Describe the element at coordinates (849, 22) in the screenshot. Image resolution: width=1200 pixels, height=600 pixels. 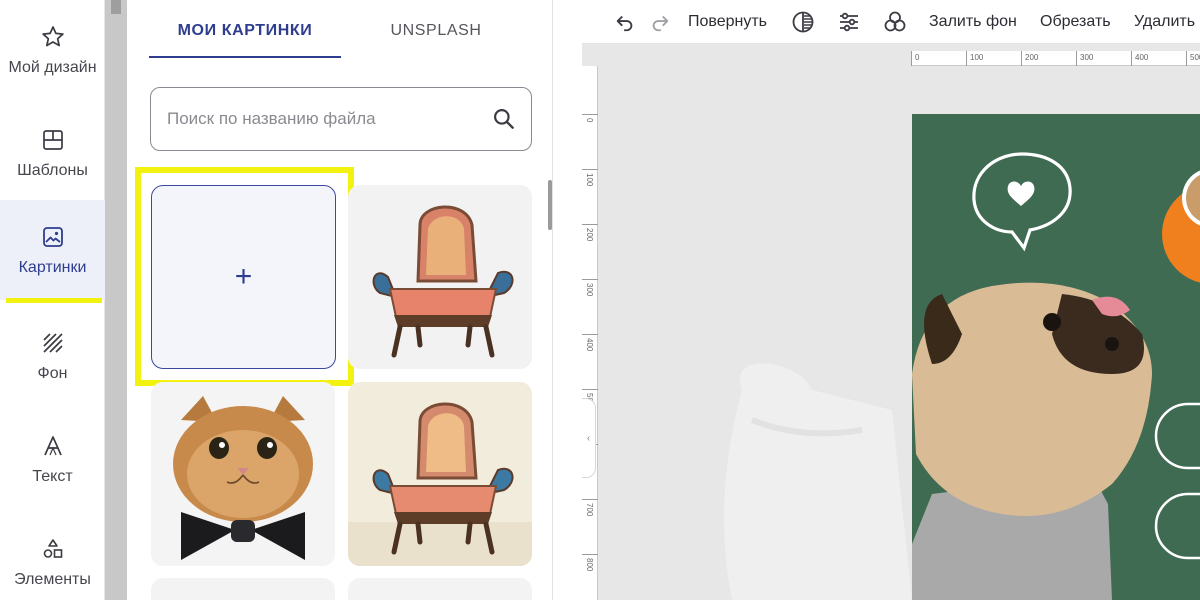
I see `adjust-sliders-icon` at that location.